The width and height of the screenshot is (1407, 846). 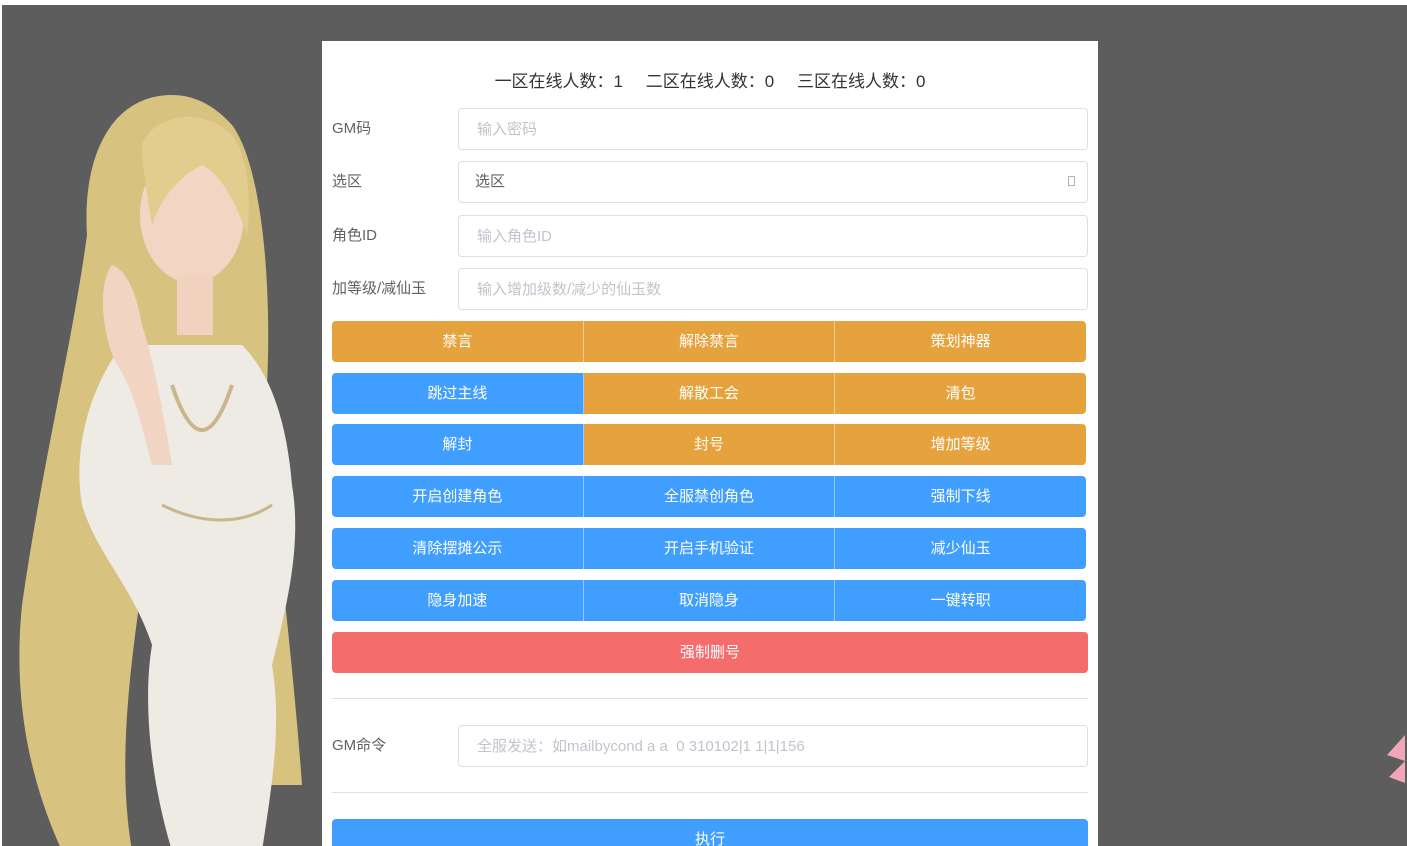 I want to click on one-click-job-change-button: 一键转职, so click(x=960, y=600).